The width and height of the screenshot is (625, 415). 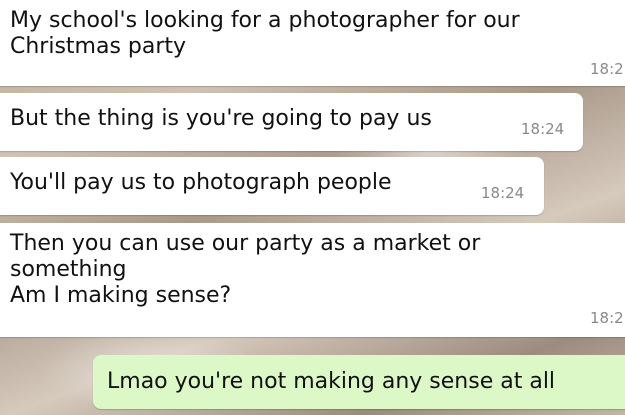 I want to click on message-text: But the thing is you're going to pay us, so click(x=221, y=118).